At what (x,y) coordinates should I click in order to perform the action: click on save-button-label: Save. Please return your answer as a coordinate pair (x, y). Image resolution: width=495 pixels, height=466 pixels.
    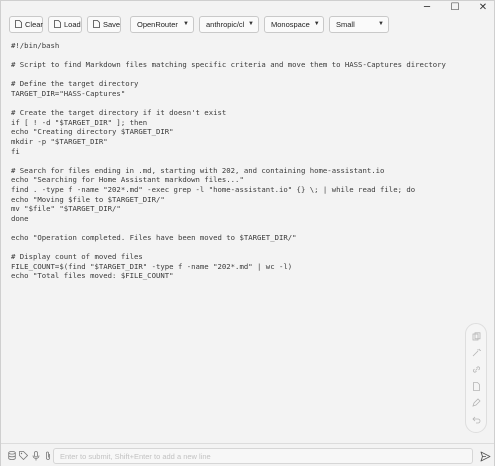
    Looking at the image, I should click on (112, 24).